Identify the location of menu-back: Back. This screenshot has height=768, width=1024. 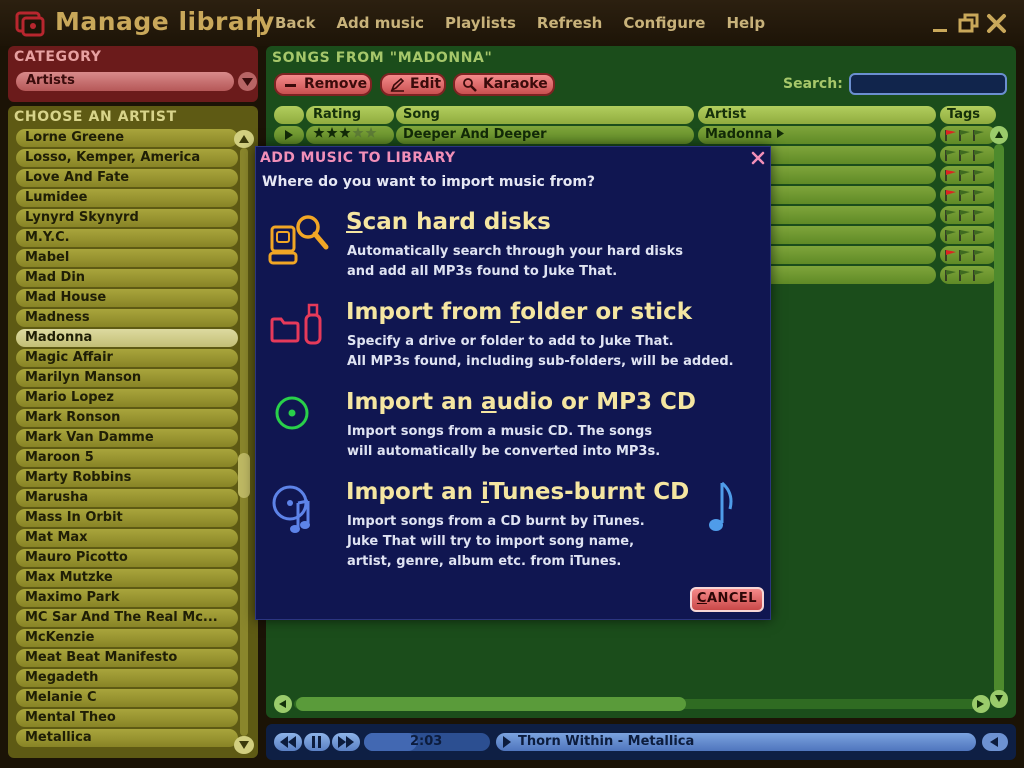
(295, 23).